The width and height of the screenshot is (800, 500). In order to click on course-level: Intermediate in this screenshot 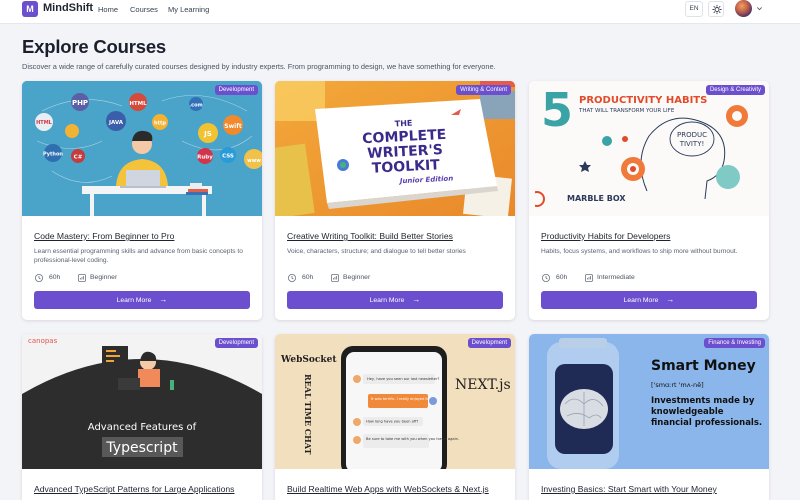, I will do `click(616, 277)`.